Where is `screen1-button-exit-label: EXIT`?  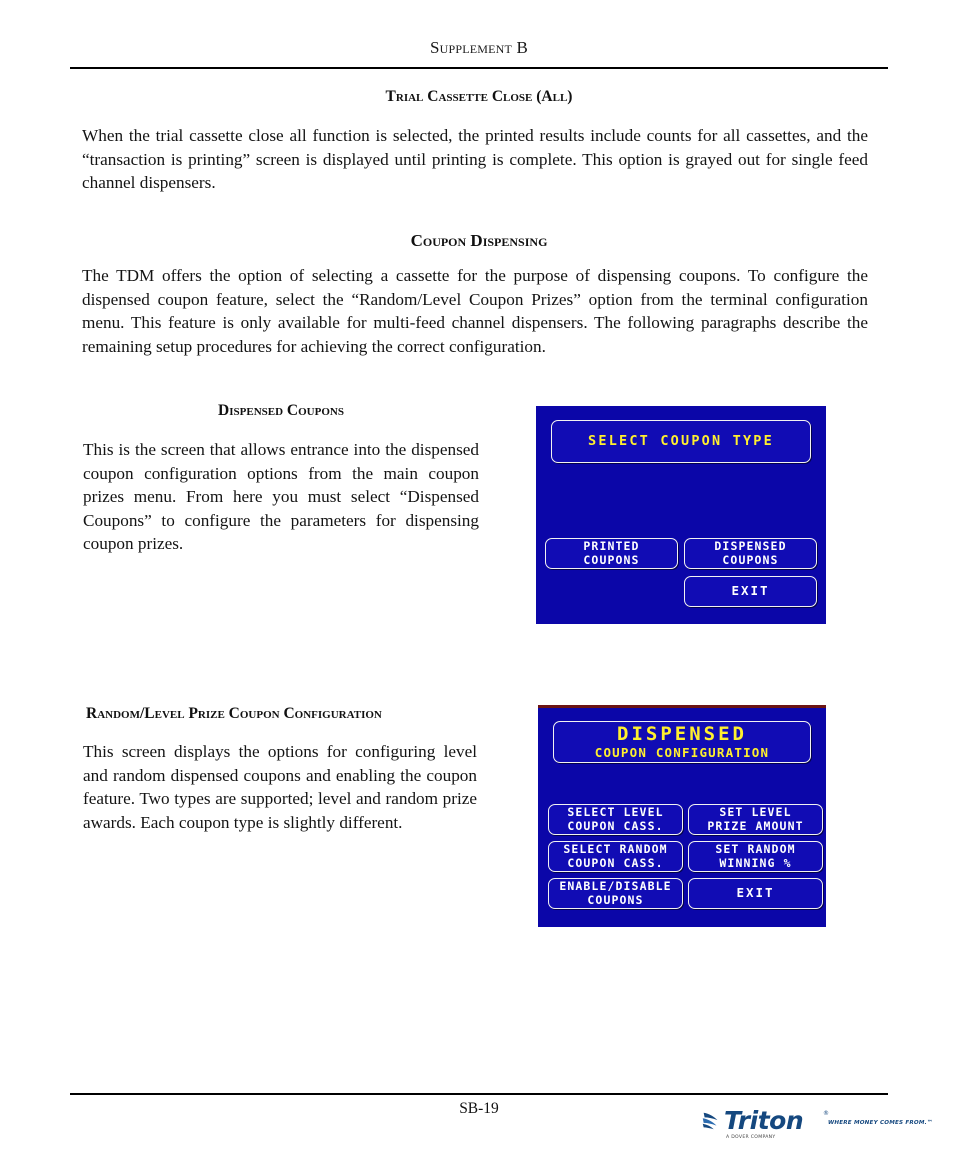 screen1-button-exit-label: EXIT is located at coordinates (750, 591).